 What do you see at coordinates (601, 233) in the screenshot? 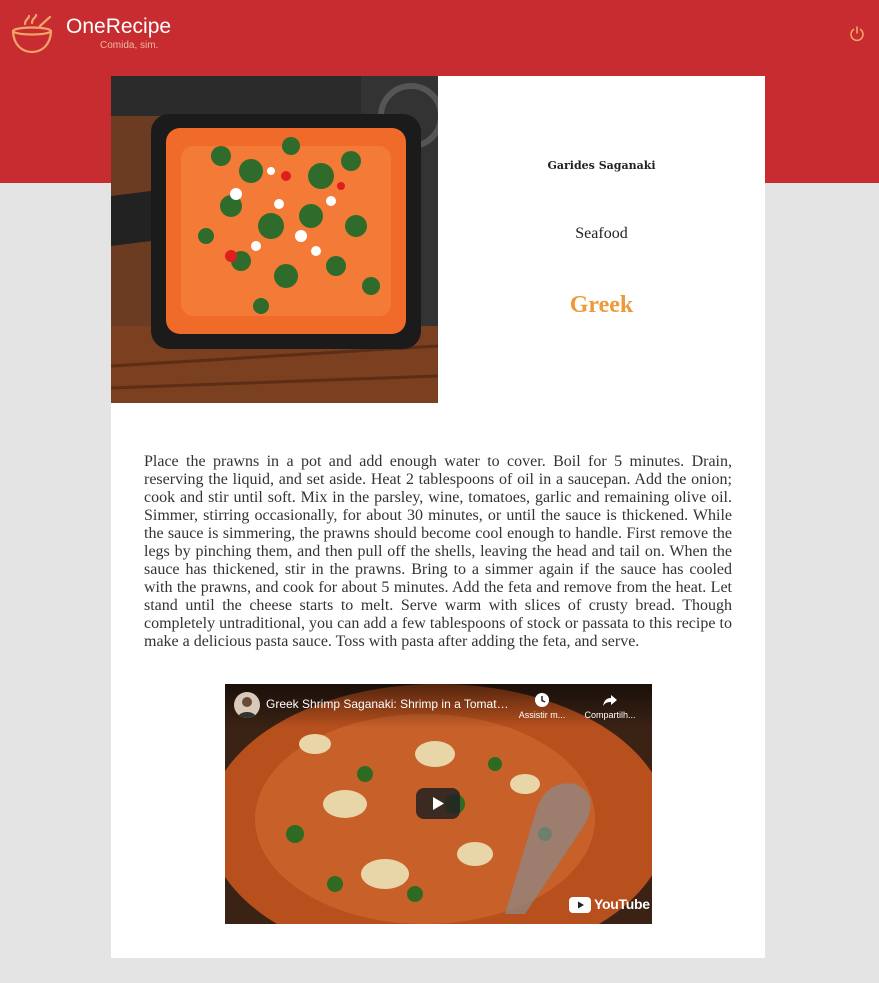
I see `recipe-category: Seafood` at bounding box center [601, 233].